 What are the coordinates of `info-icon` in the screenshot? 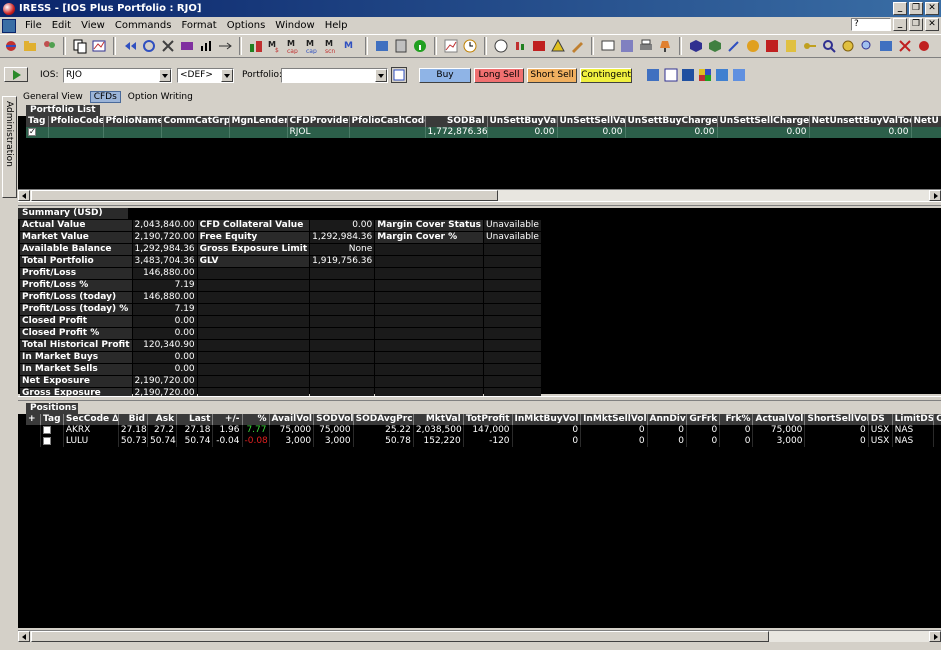 It's located at (420, 46).